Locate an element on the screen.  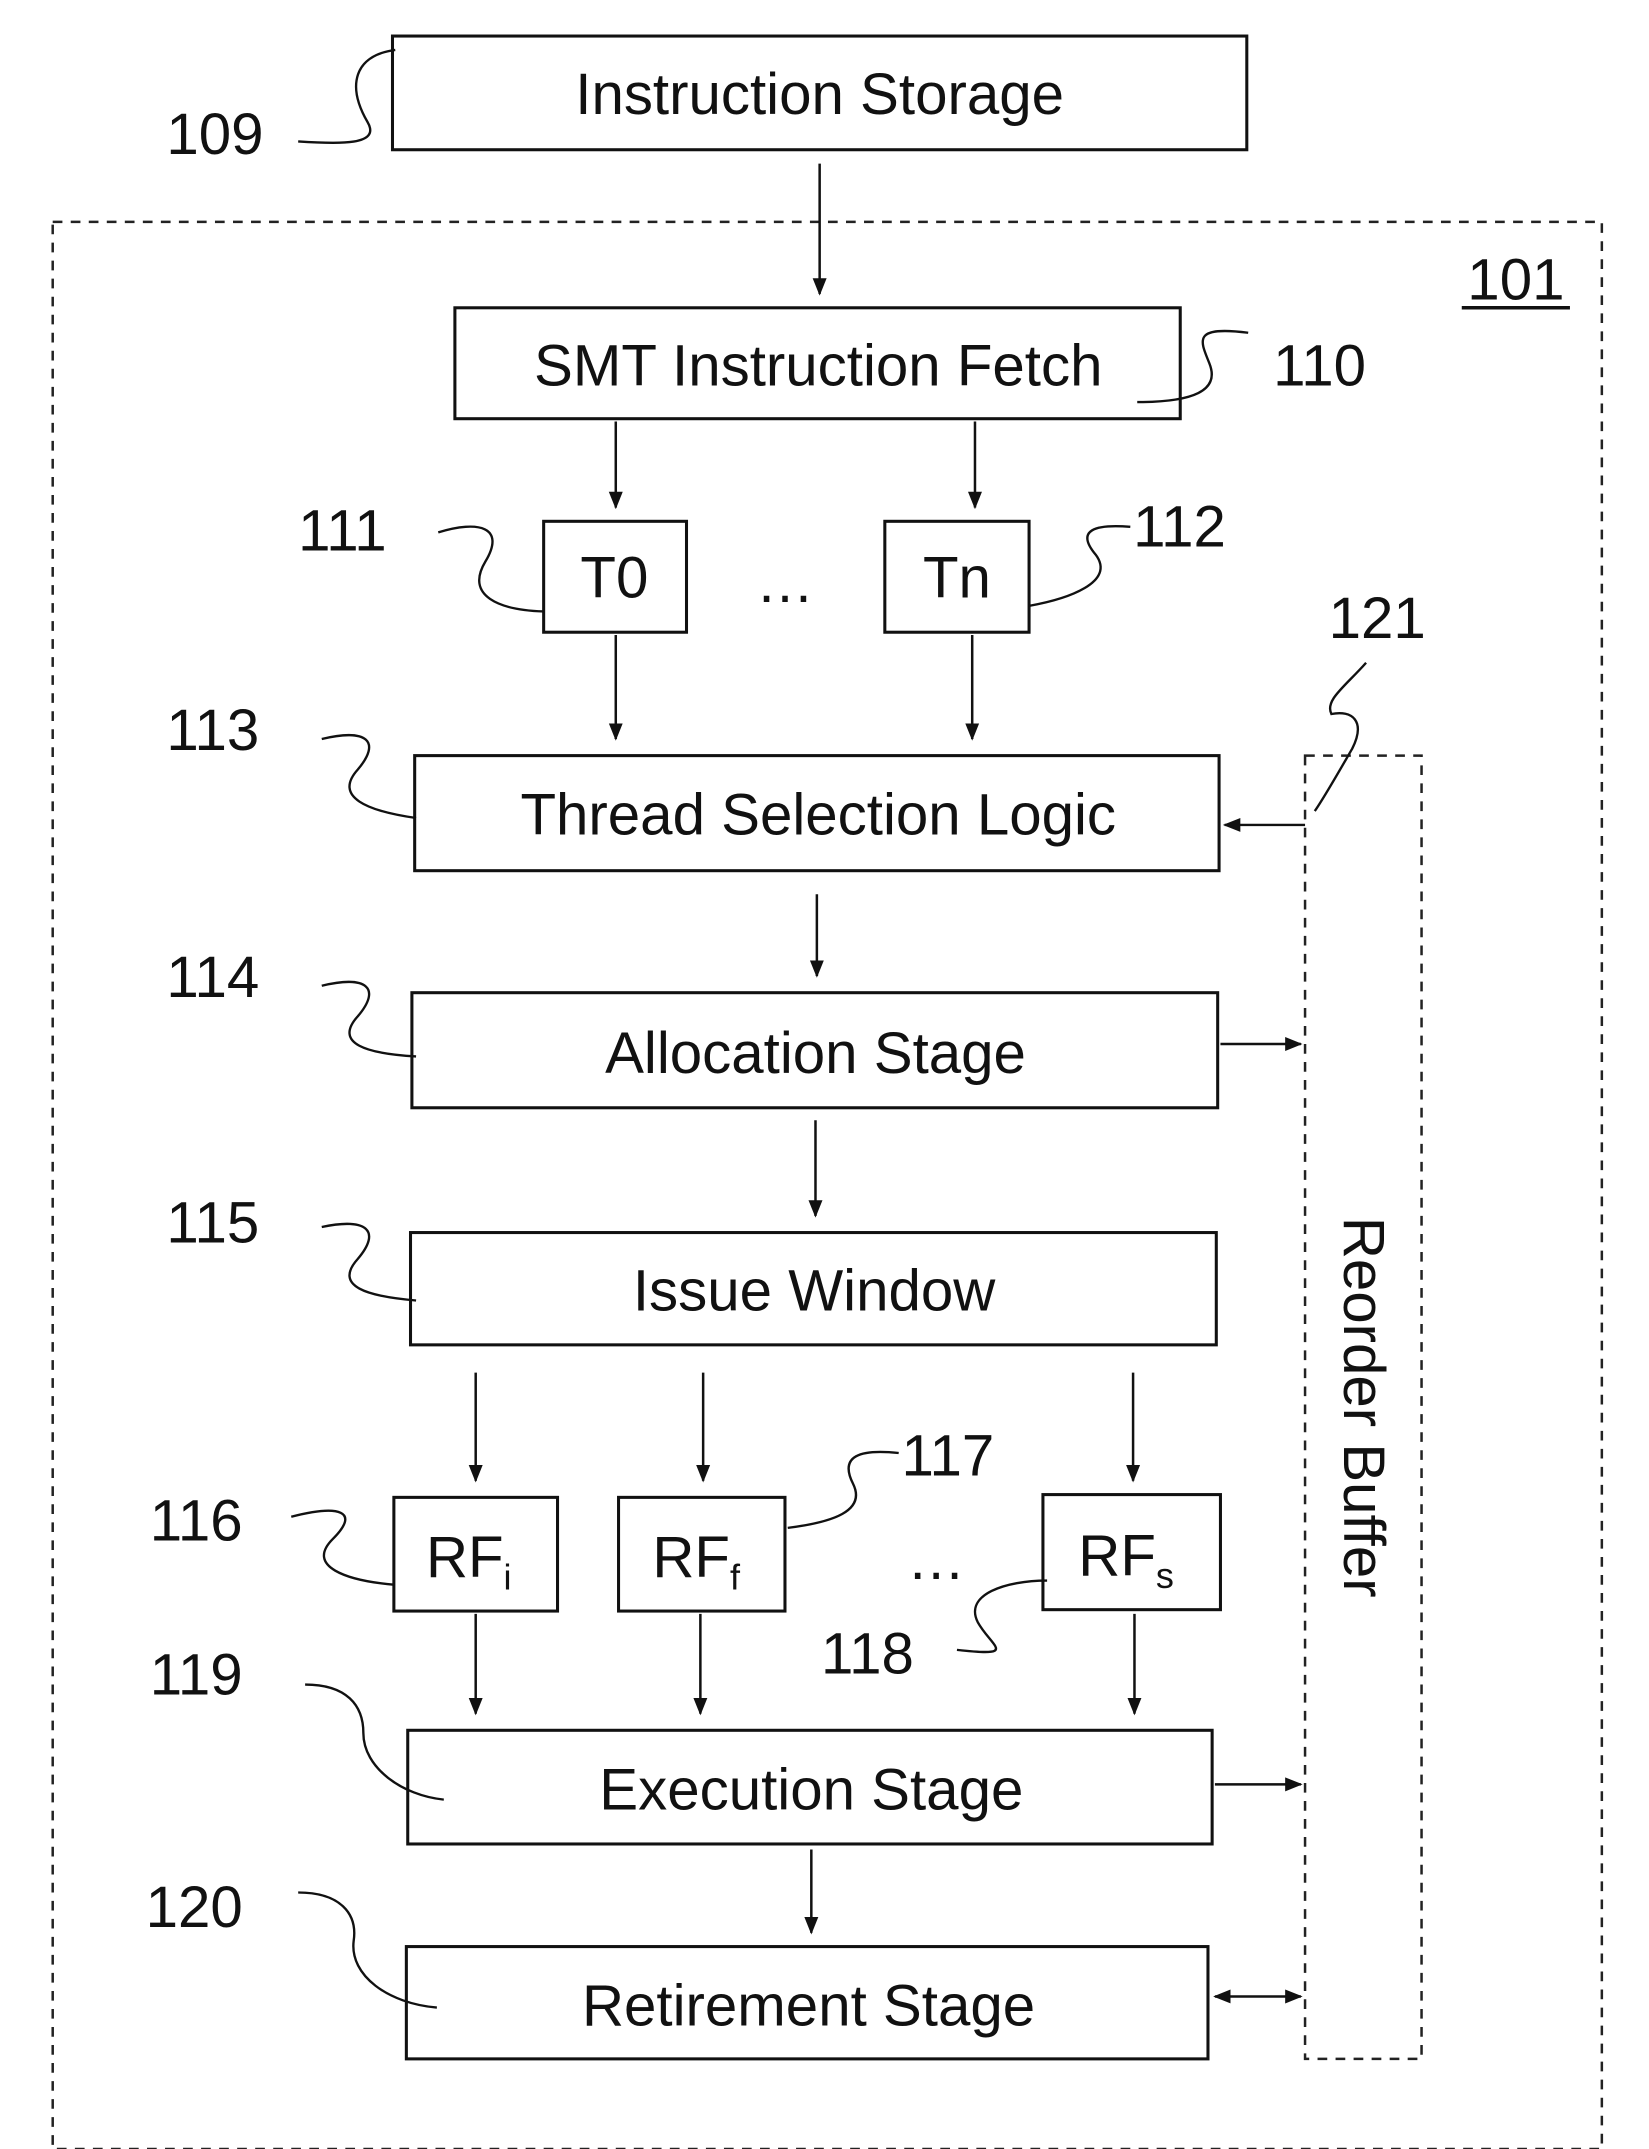
thread-selection-logic-block: Thread Selection Logic is located at coordinates (817, 813).